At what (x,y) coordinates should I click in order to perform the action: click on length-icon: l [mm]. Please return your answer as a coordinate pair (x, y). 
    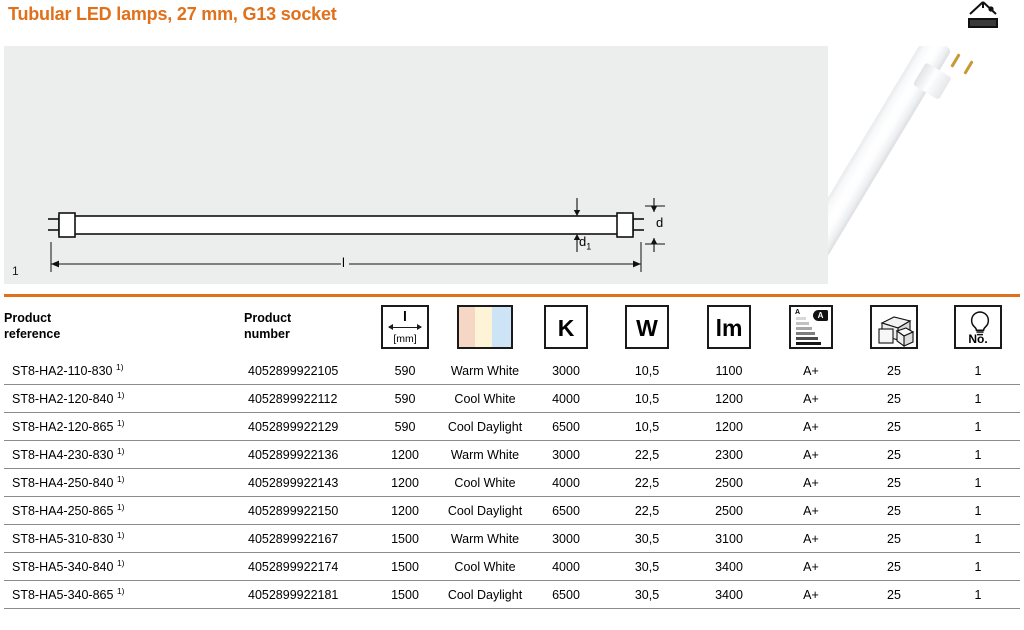
    Looking at the image, I should click on (405, 327).